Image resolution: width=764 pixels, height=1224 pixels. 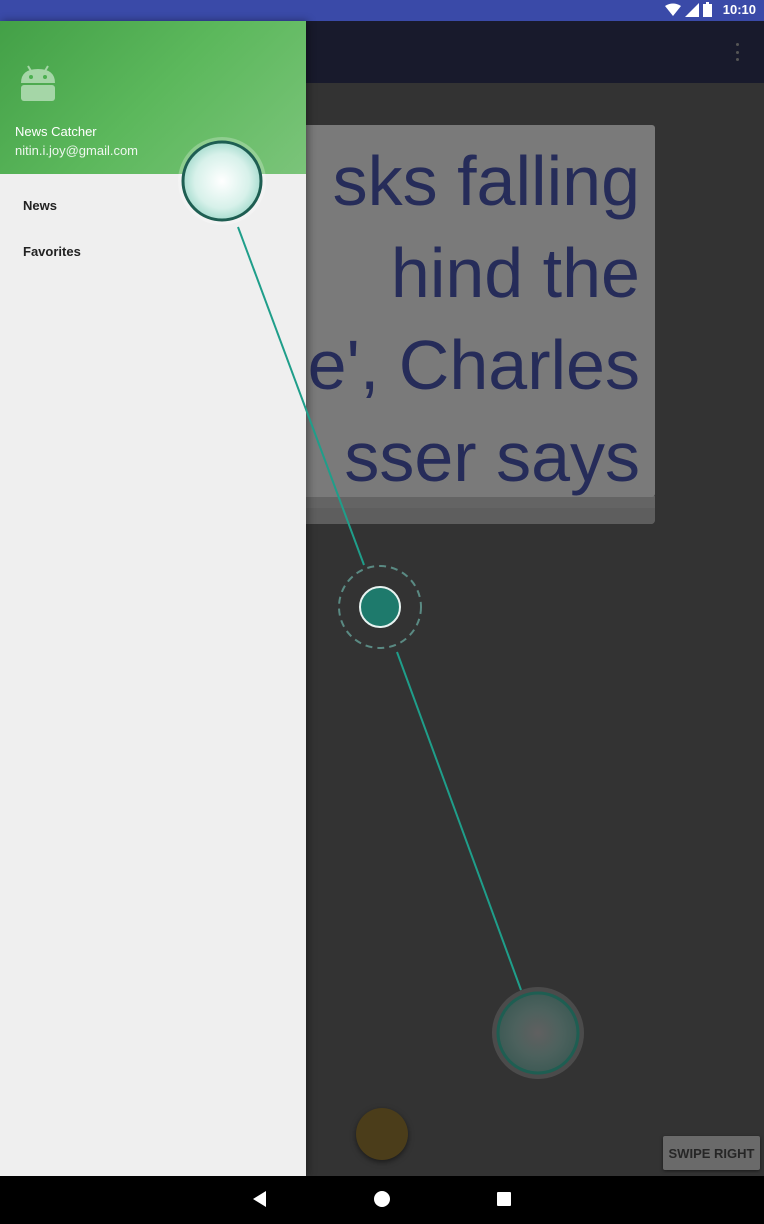 I want to click on status-time: 10:10, so click(x=739, y=9).